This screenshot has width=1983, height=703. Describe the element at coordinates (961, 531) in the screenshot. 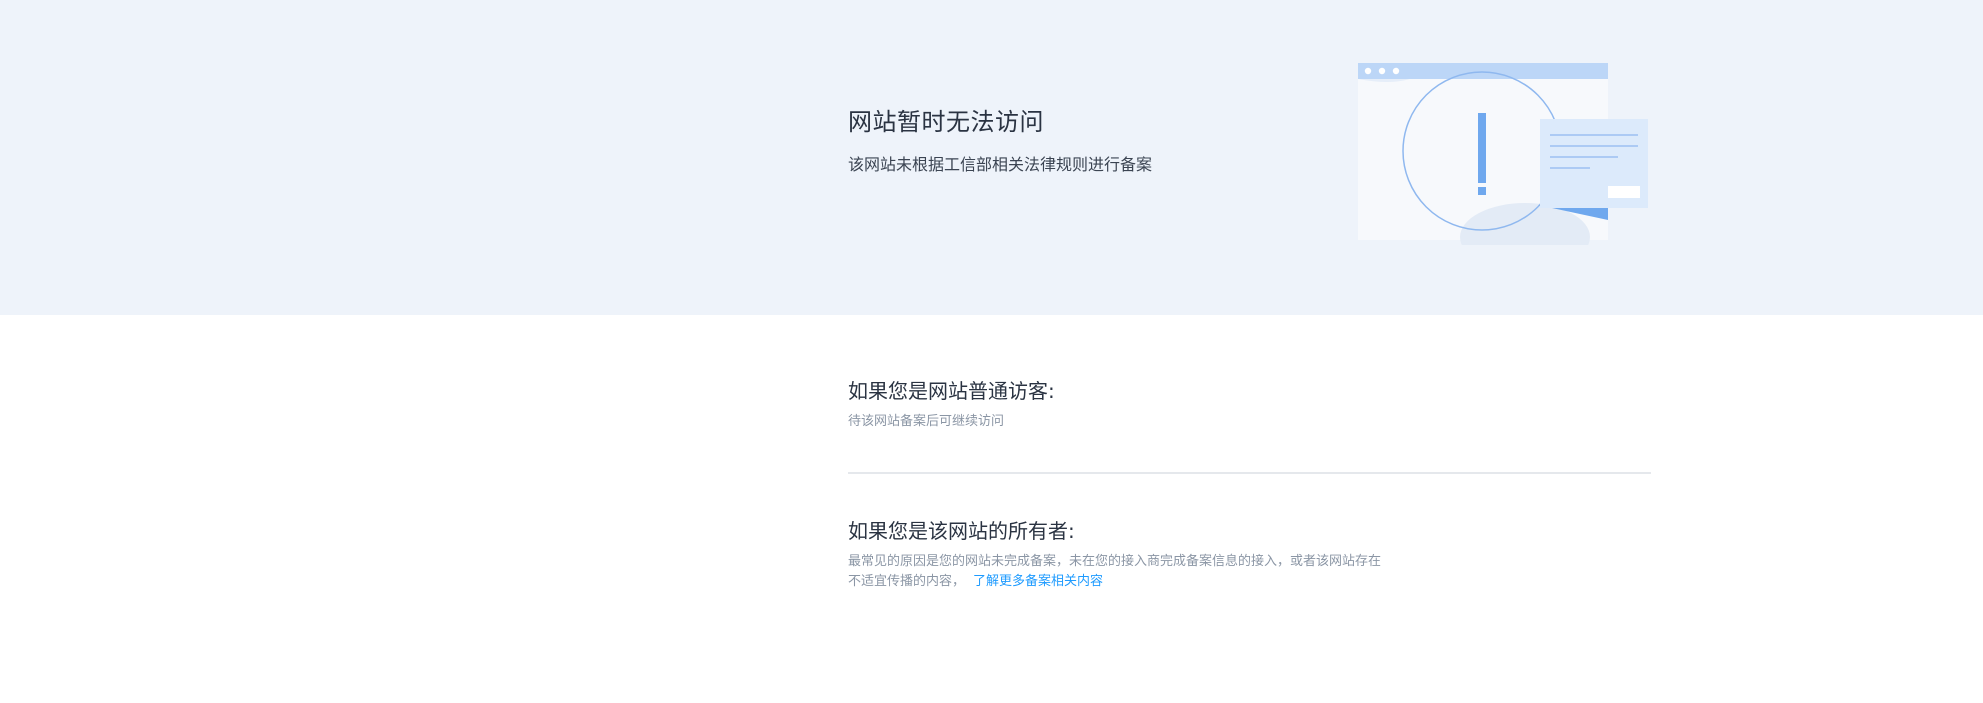

I see `owner-section-title: 如果您是该网站的所有者:` at that location.